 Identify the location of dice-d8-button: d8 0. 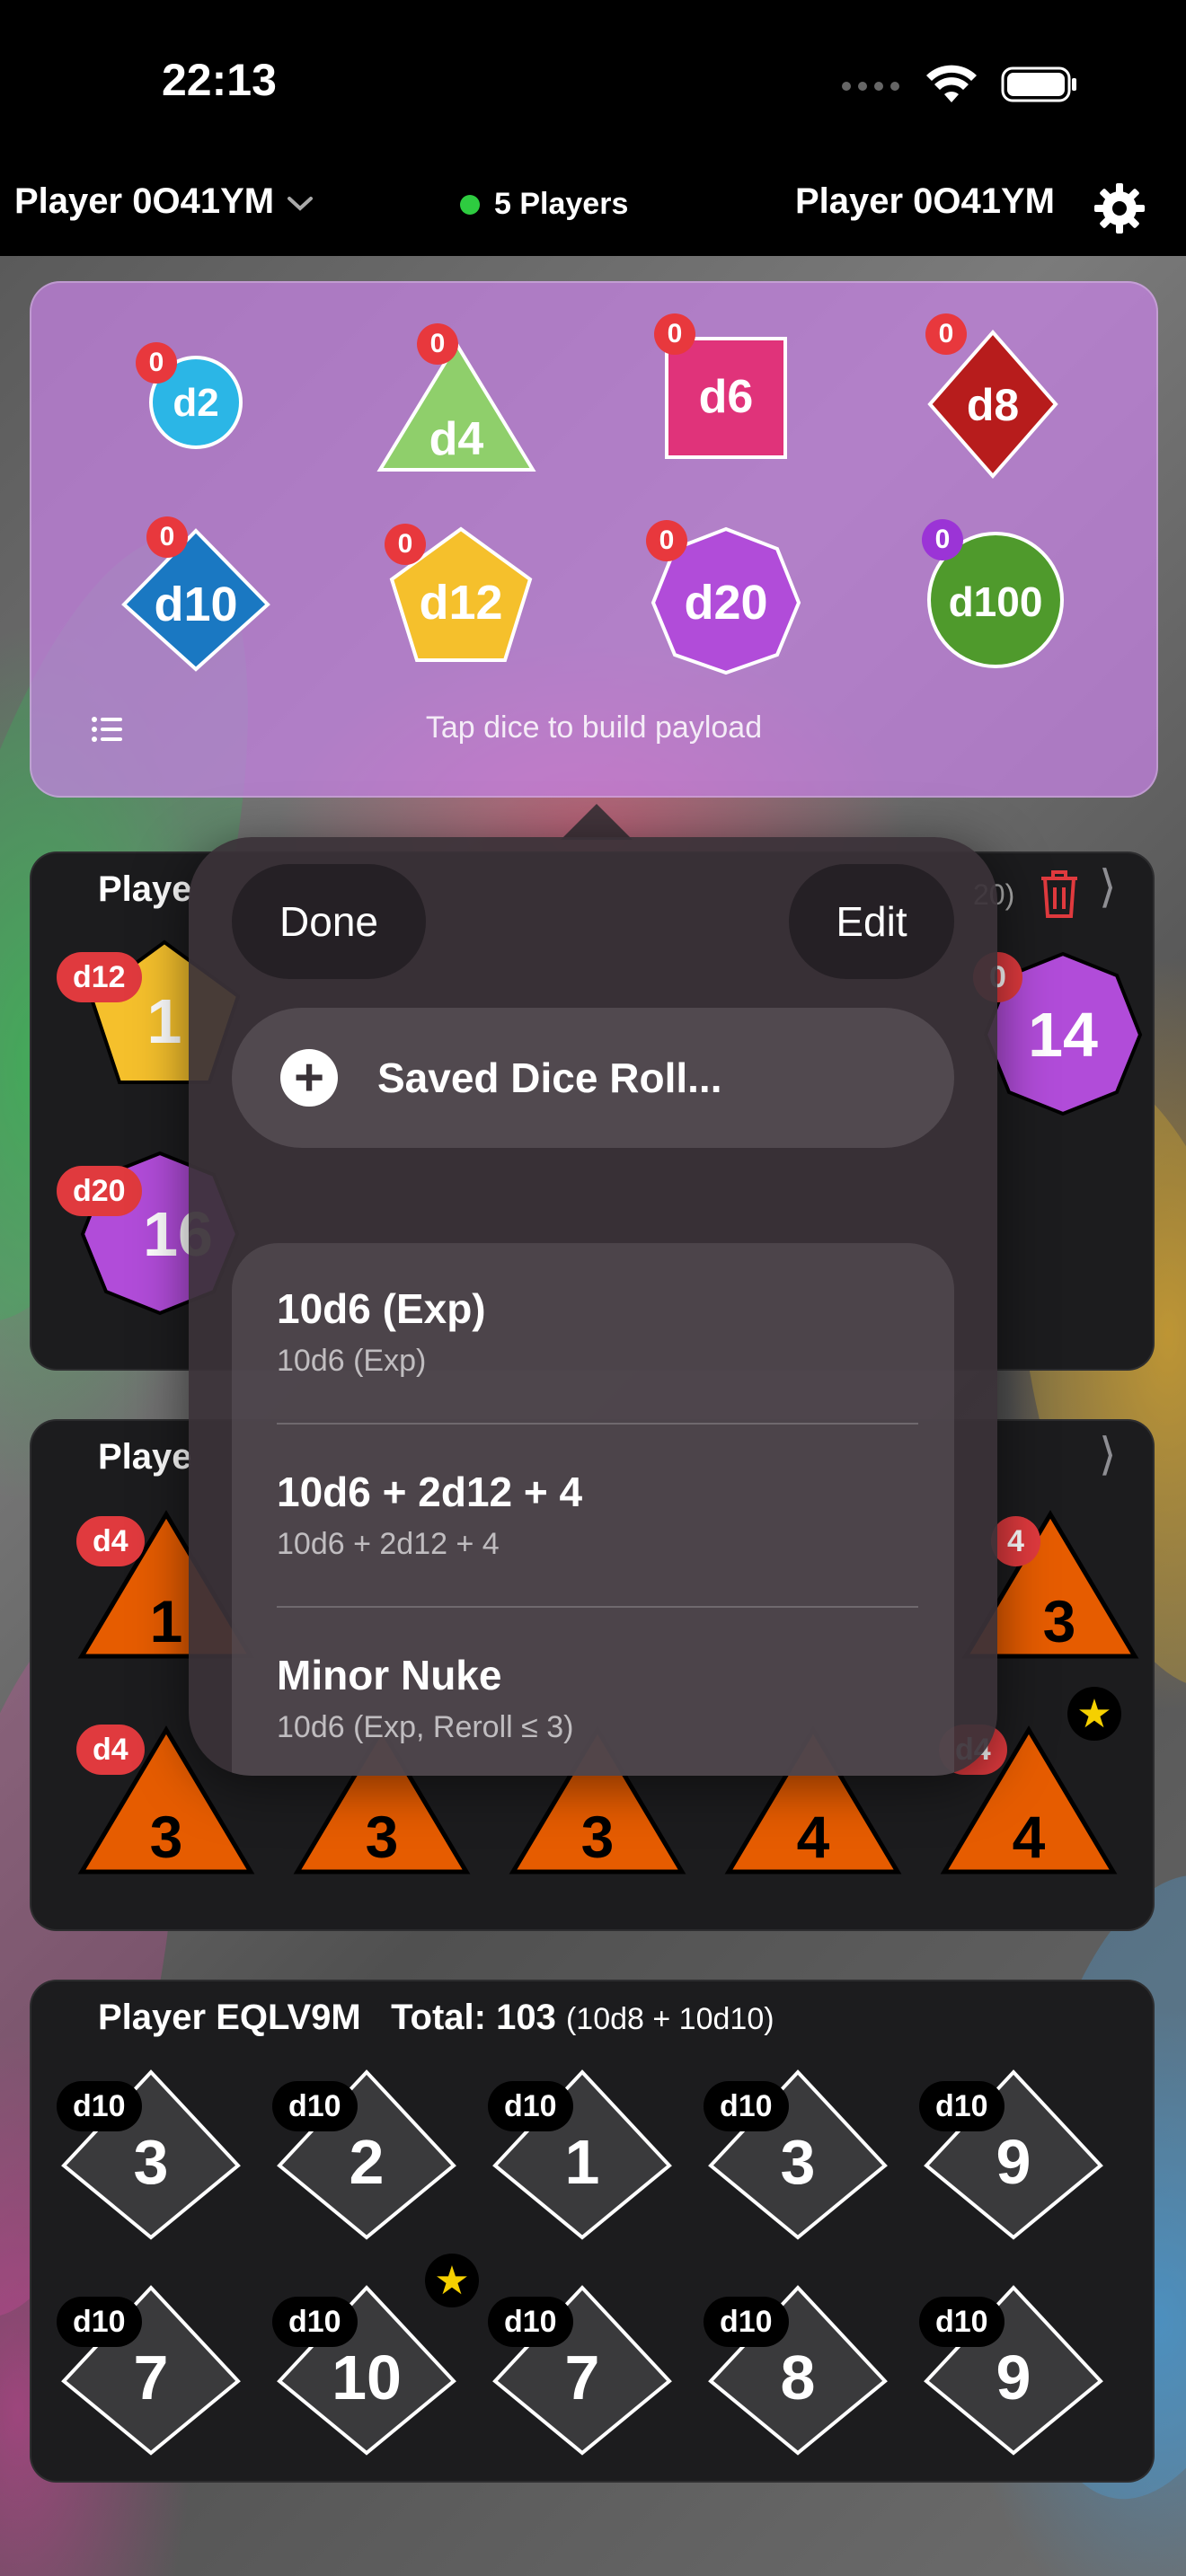
(992, 399).